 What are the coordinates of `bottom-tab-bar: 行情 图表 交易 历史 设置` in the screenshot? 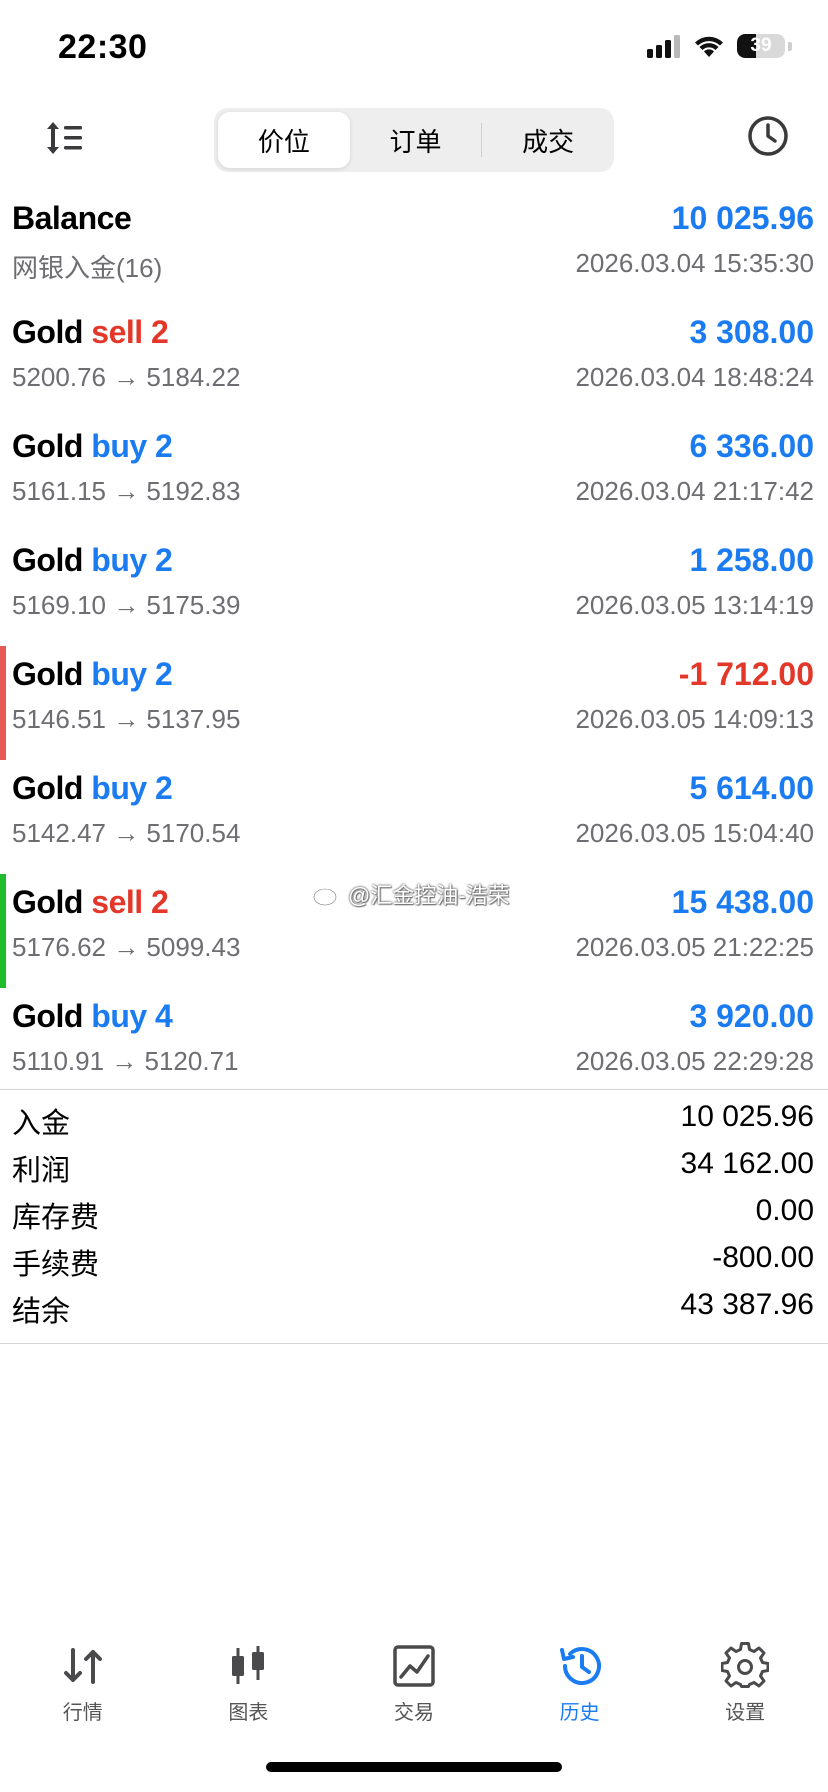 It's located at (414, 1682).